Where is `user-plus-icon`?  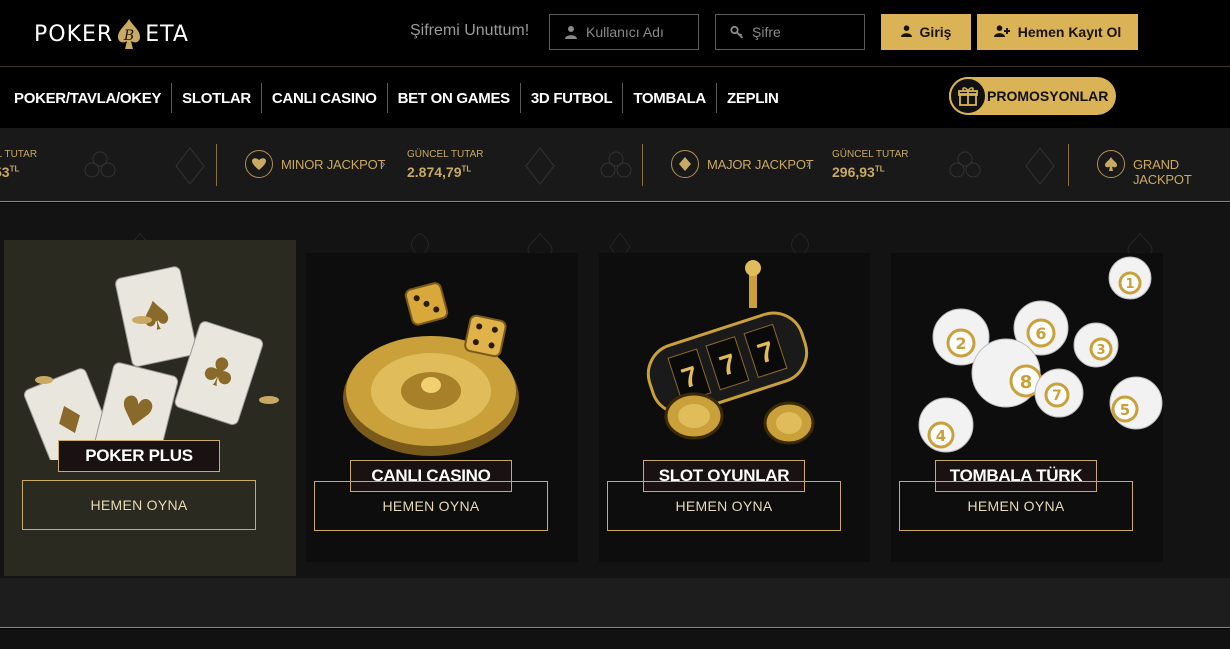
user-plus-icon is located at coordinates (1001, 32).